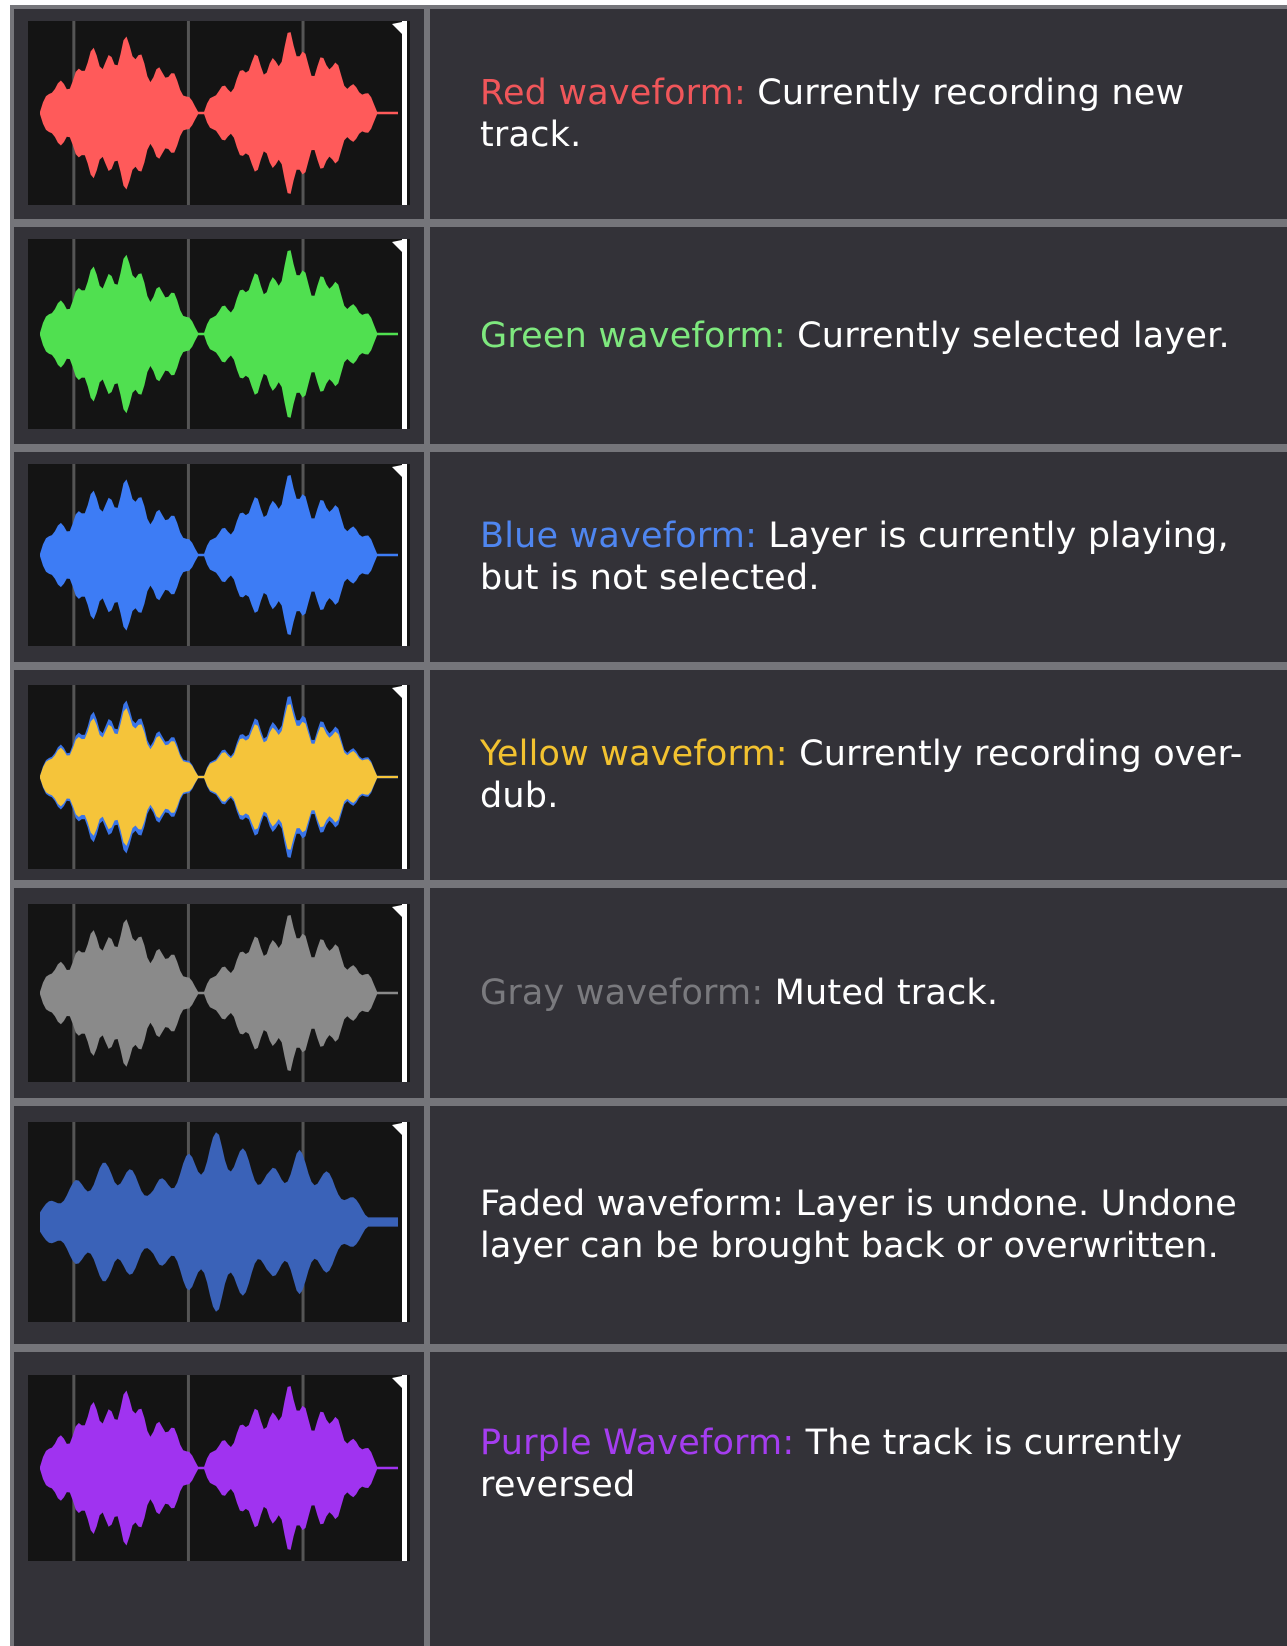  I want to click on color-label: Yellow waveform:, so click(634, 754).